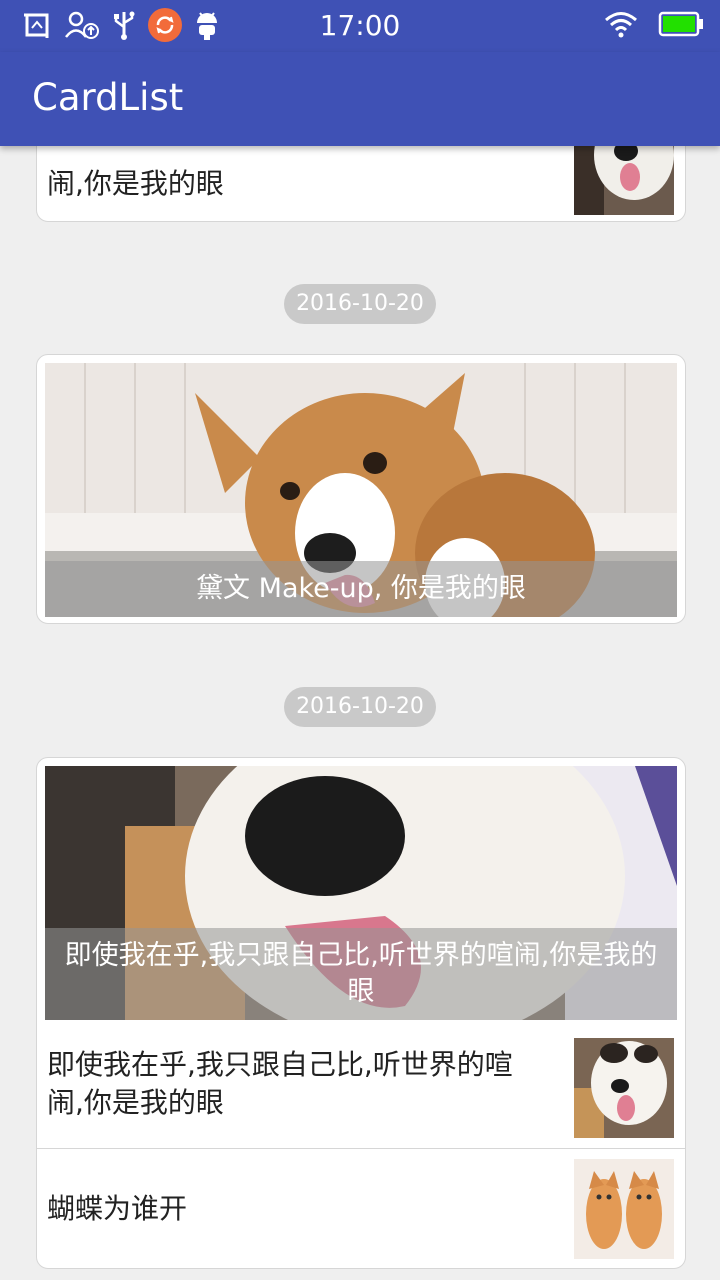 This screenshot has width=720, height=1280. Describe the element at coordinates (654, 24) in the screenshot. I see `status-icons-right` at that location.